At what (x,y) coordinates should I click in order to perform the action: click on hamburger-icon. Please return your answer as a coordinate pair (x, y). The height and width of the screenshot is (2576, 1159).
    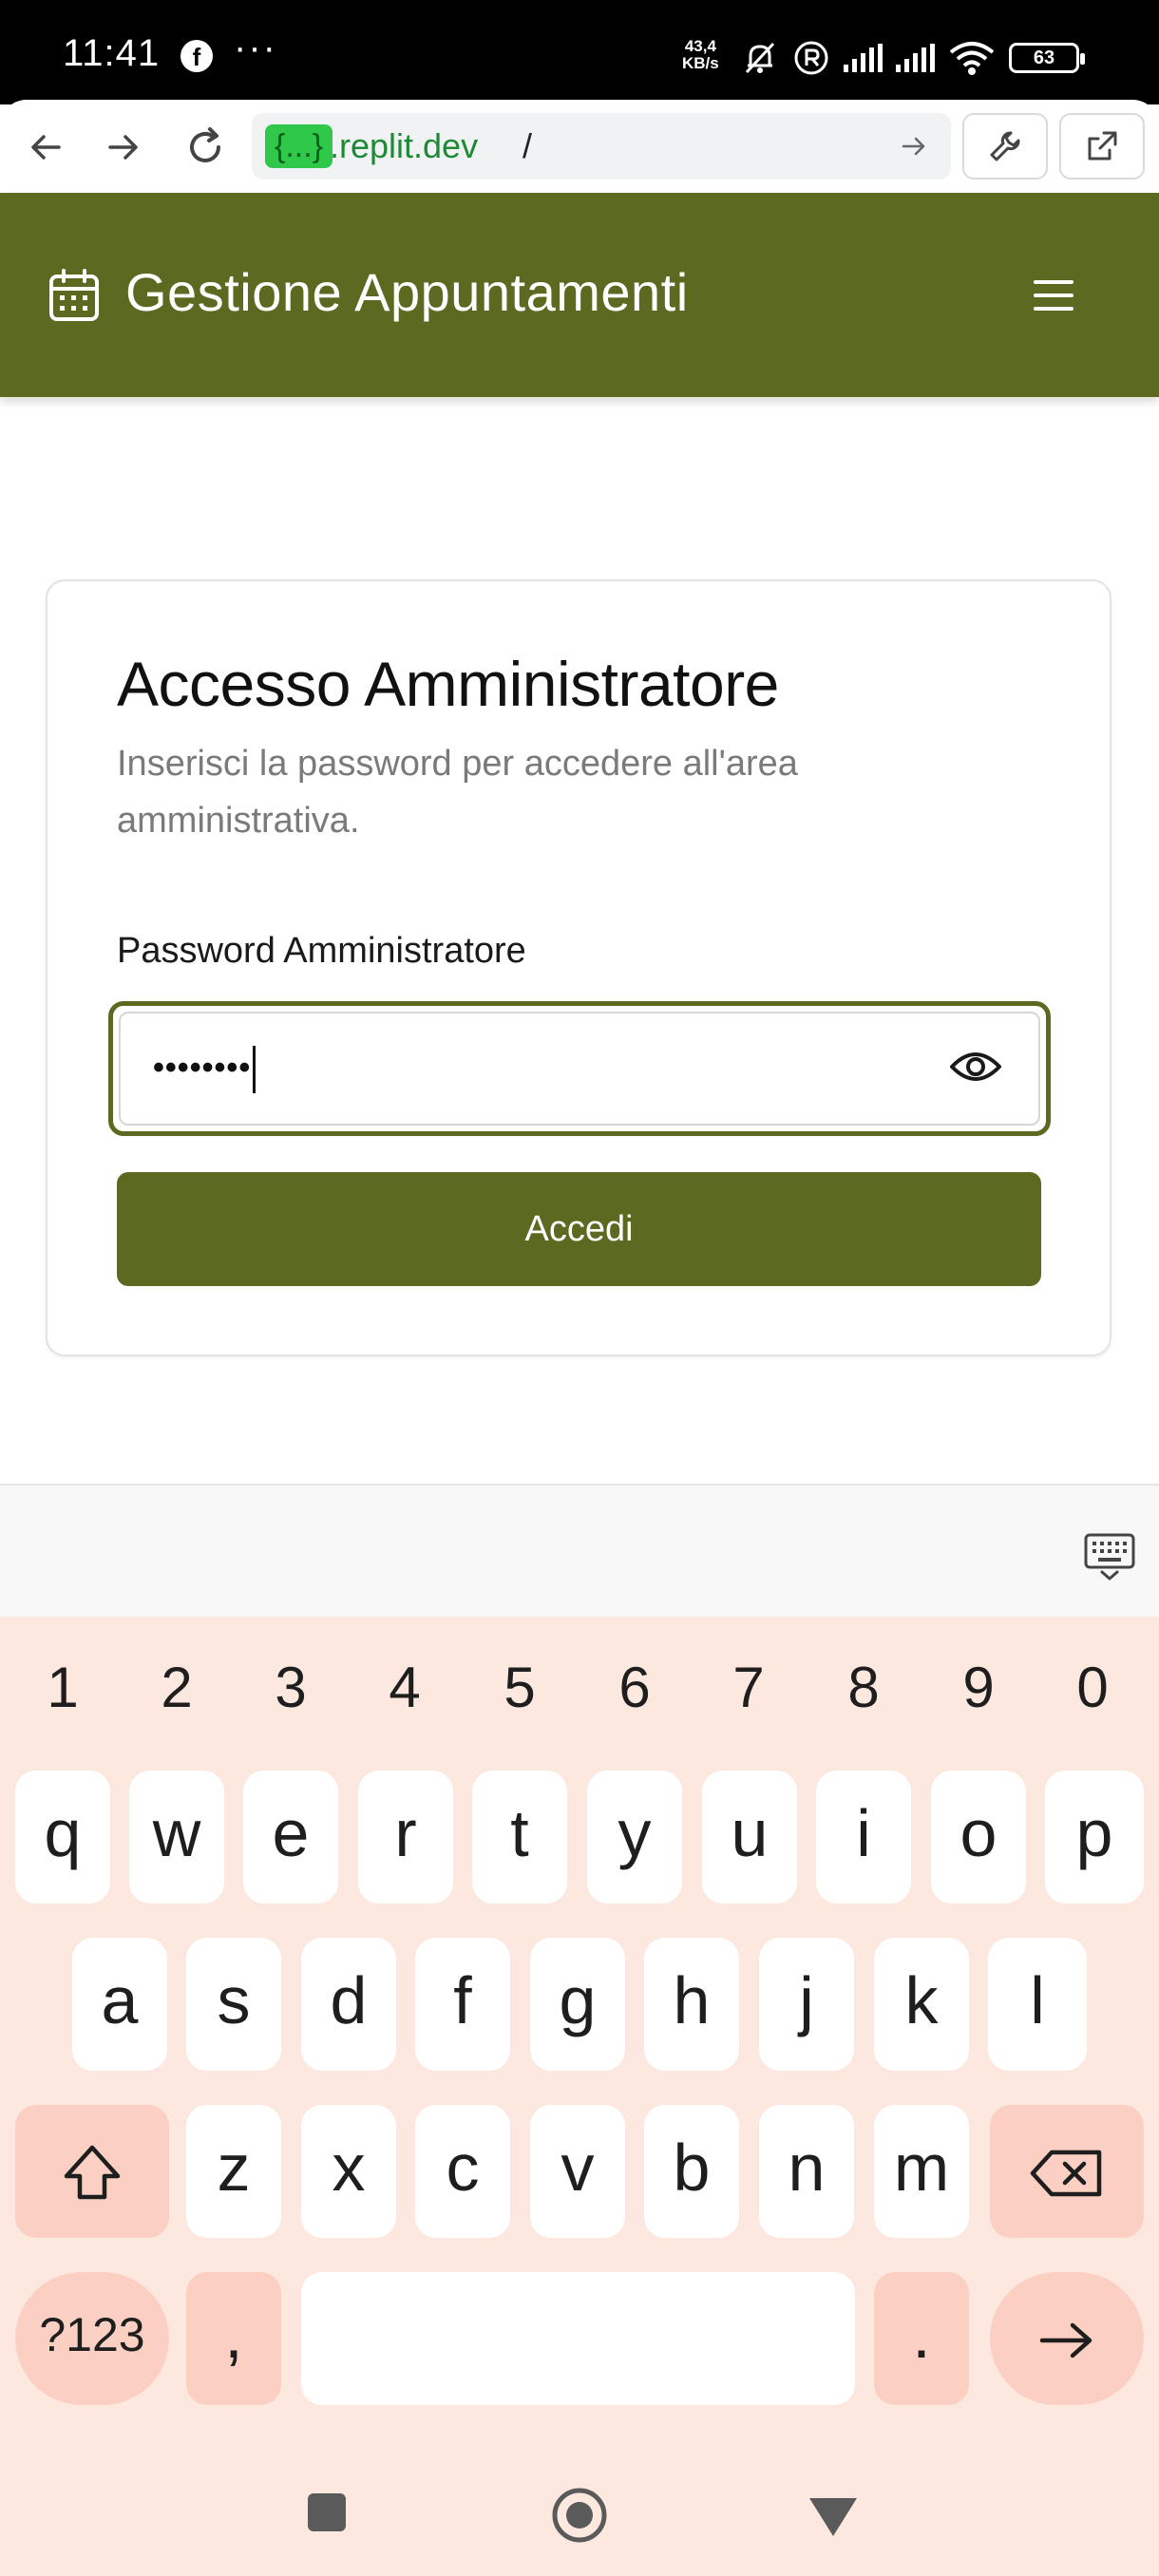
    Looking at the image, I should click on (1054, 282).